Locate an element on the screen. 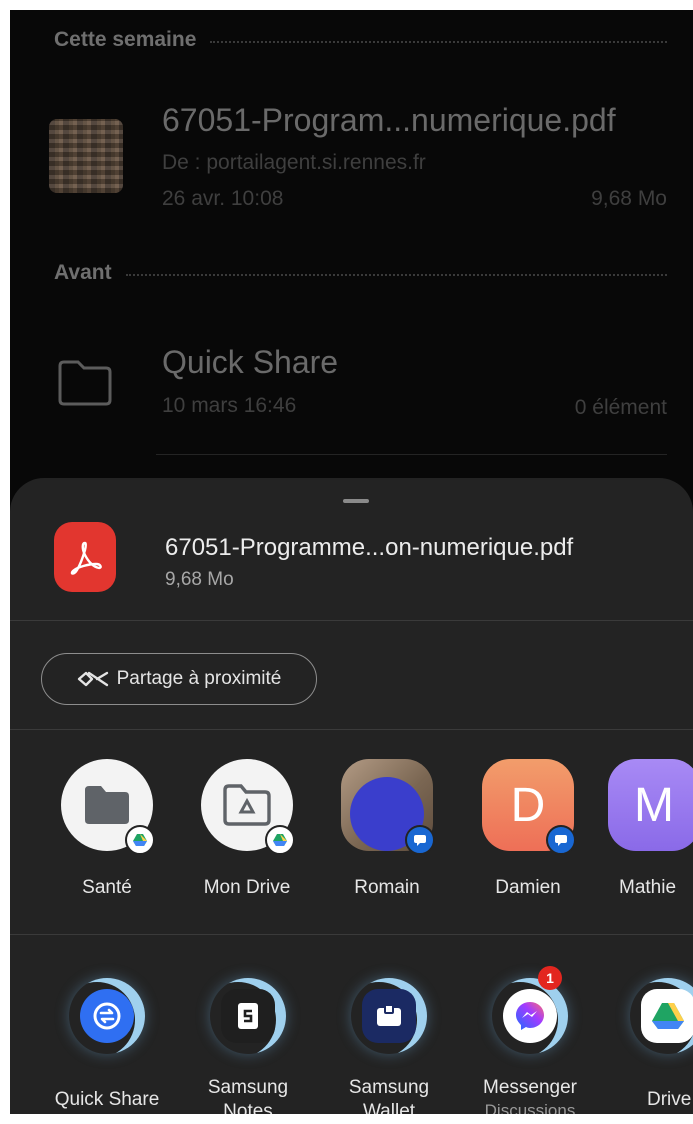 The width and height of the screenshot is (693, 1124). list-divider is located at coordinates (411, 454).